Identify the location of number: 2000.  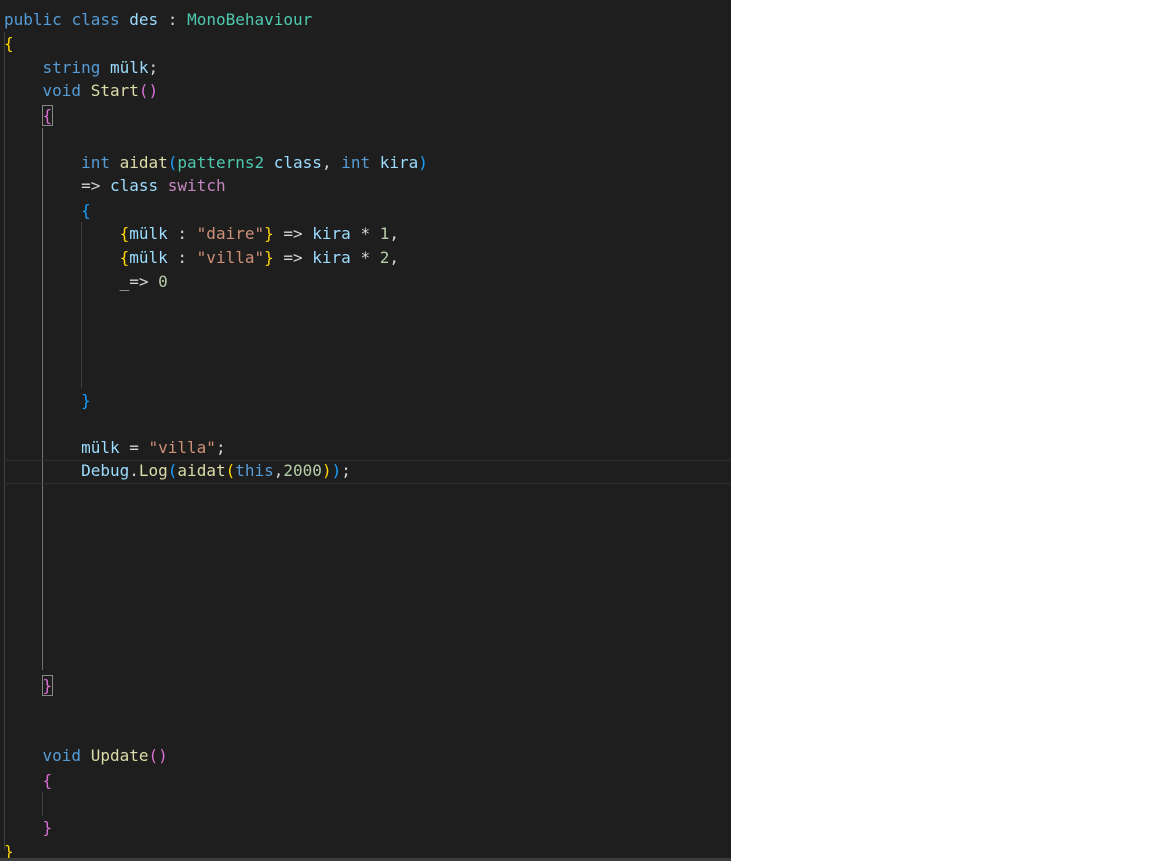
(302, 470).